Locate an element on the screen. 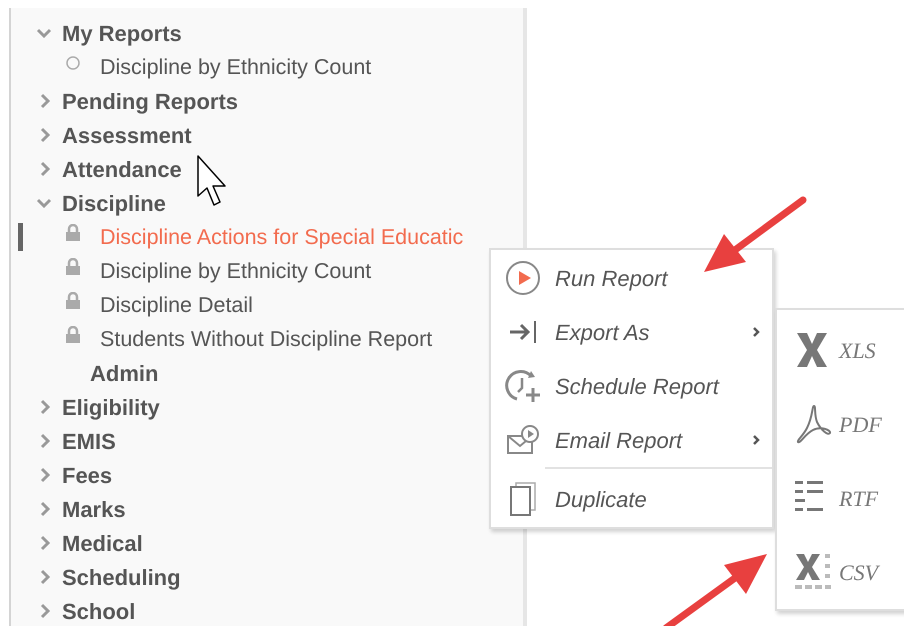 The width and height of the screenshot is (904, 626). group-label: Eligibility is located at coordinates (111, 407).